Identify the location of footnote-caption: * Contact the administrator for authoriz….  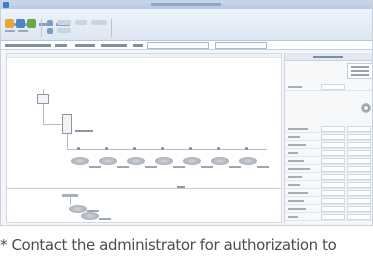
(168, 245).